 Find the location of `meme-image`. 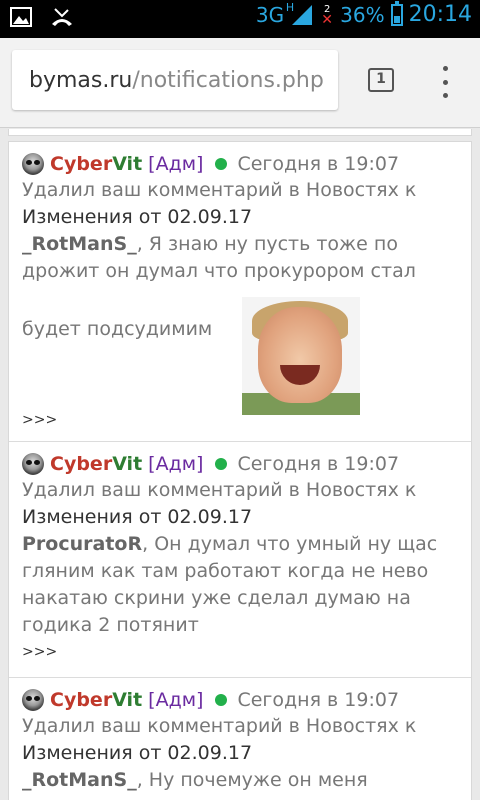

meme-image is located at coordinates (301, 356).